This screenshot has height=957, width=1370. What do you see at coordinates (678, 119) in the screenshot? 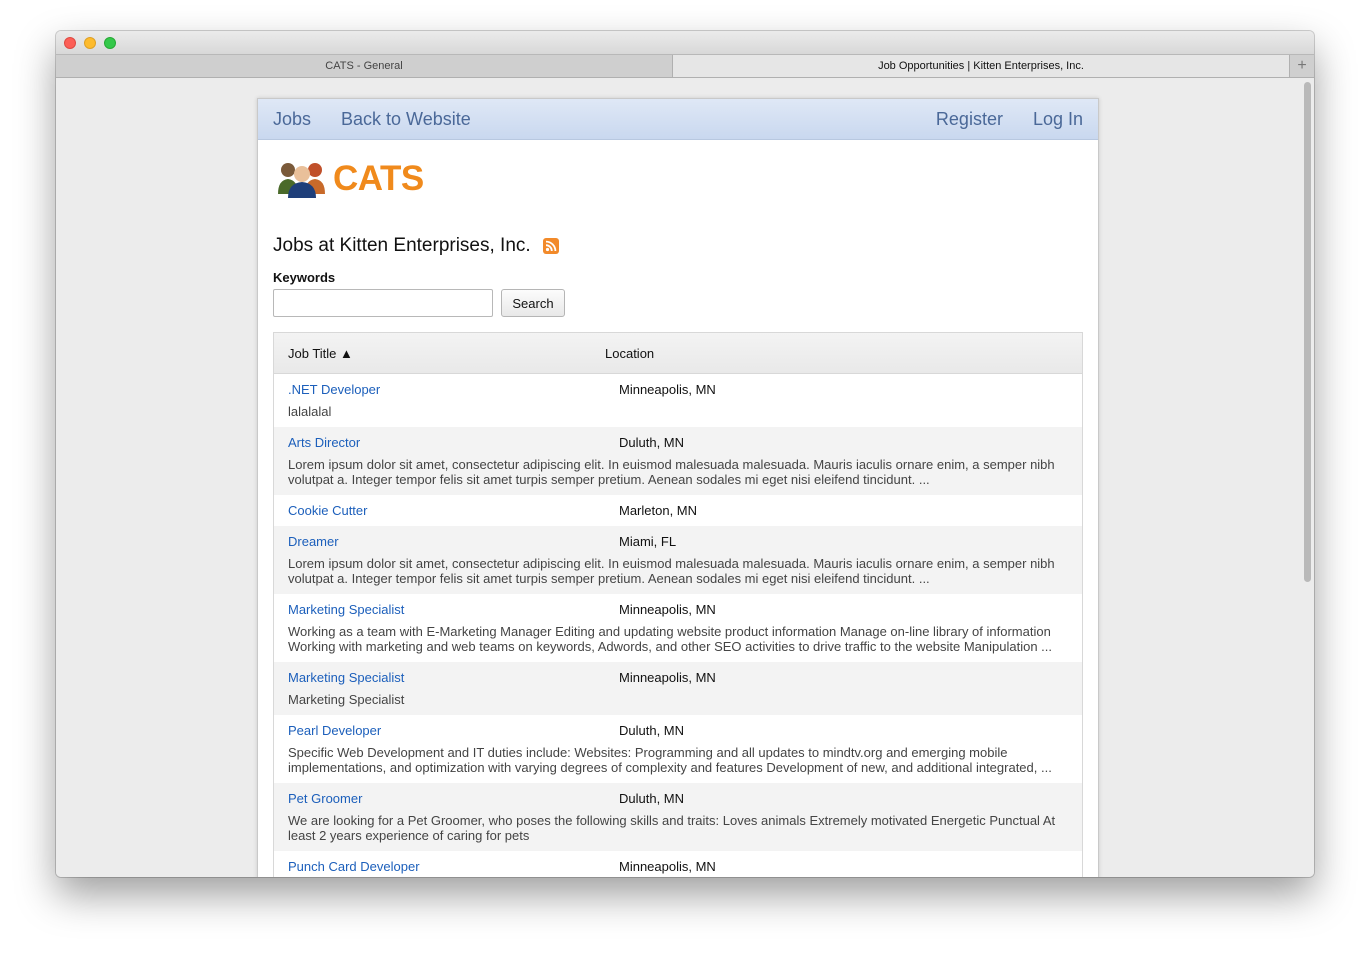
I see `top-navbar: Jobs Back to Website Register Log In` at bounding box center [678, 119].